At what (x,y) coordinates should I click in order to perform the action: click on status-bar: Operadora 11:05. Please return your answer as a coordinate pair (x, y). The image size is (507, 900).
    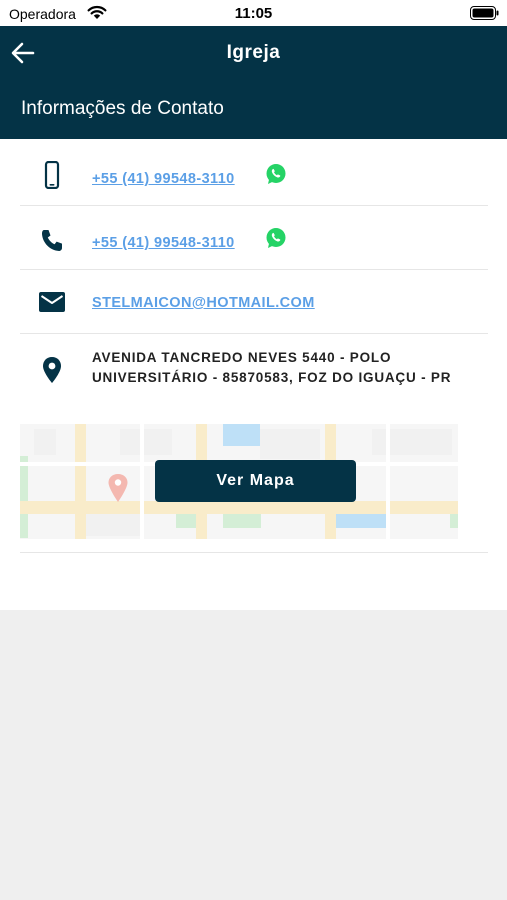
    Looking at the image, I should click on (253, 13).